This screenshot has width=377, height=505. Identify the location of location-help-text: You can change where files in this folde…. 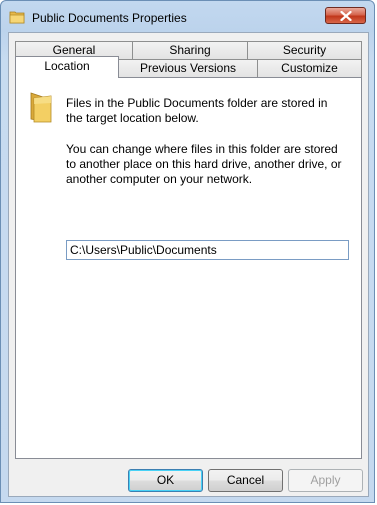
(204, 164).